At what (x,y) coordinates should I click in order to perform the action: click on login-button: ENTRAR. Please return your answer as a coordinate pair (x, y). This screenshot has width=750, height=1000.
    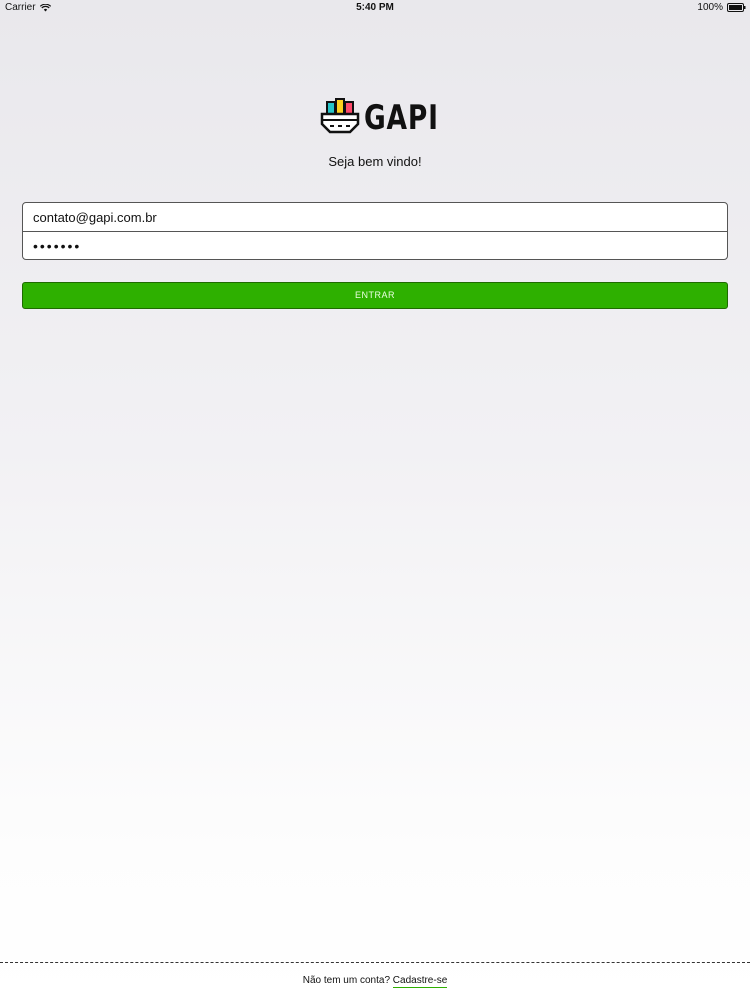
    Looking at the image, I should click on (375, 295).